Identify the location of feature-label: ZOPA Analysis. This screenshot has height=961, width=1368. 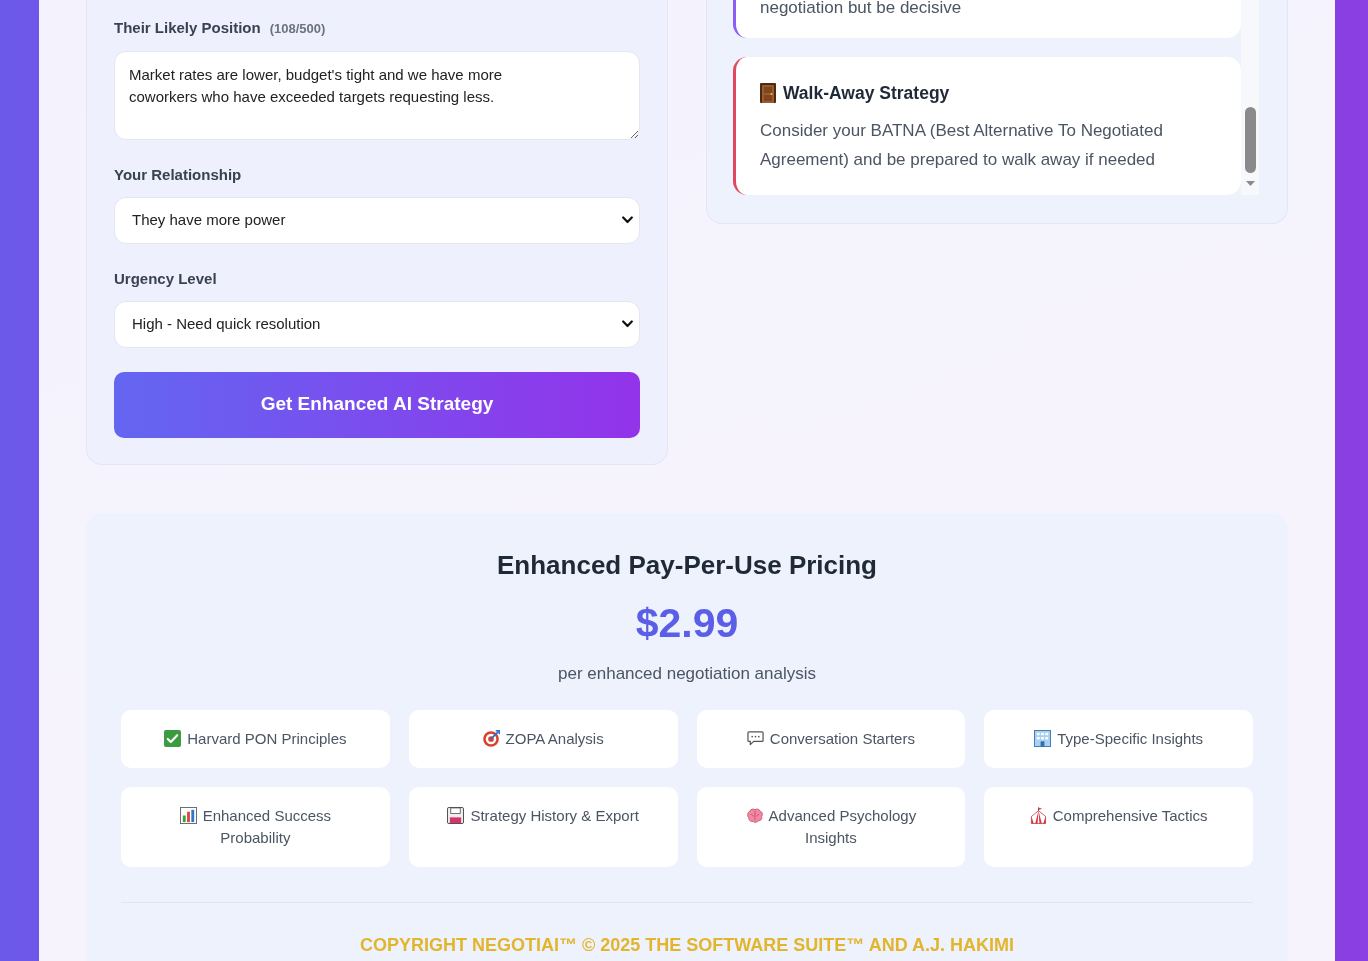
(554, 738).